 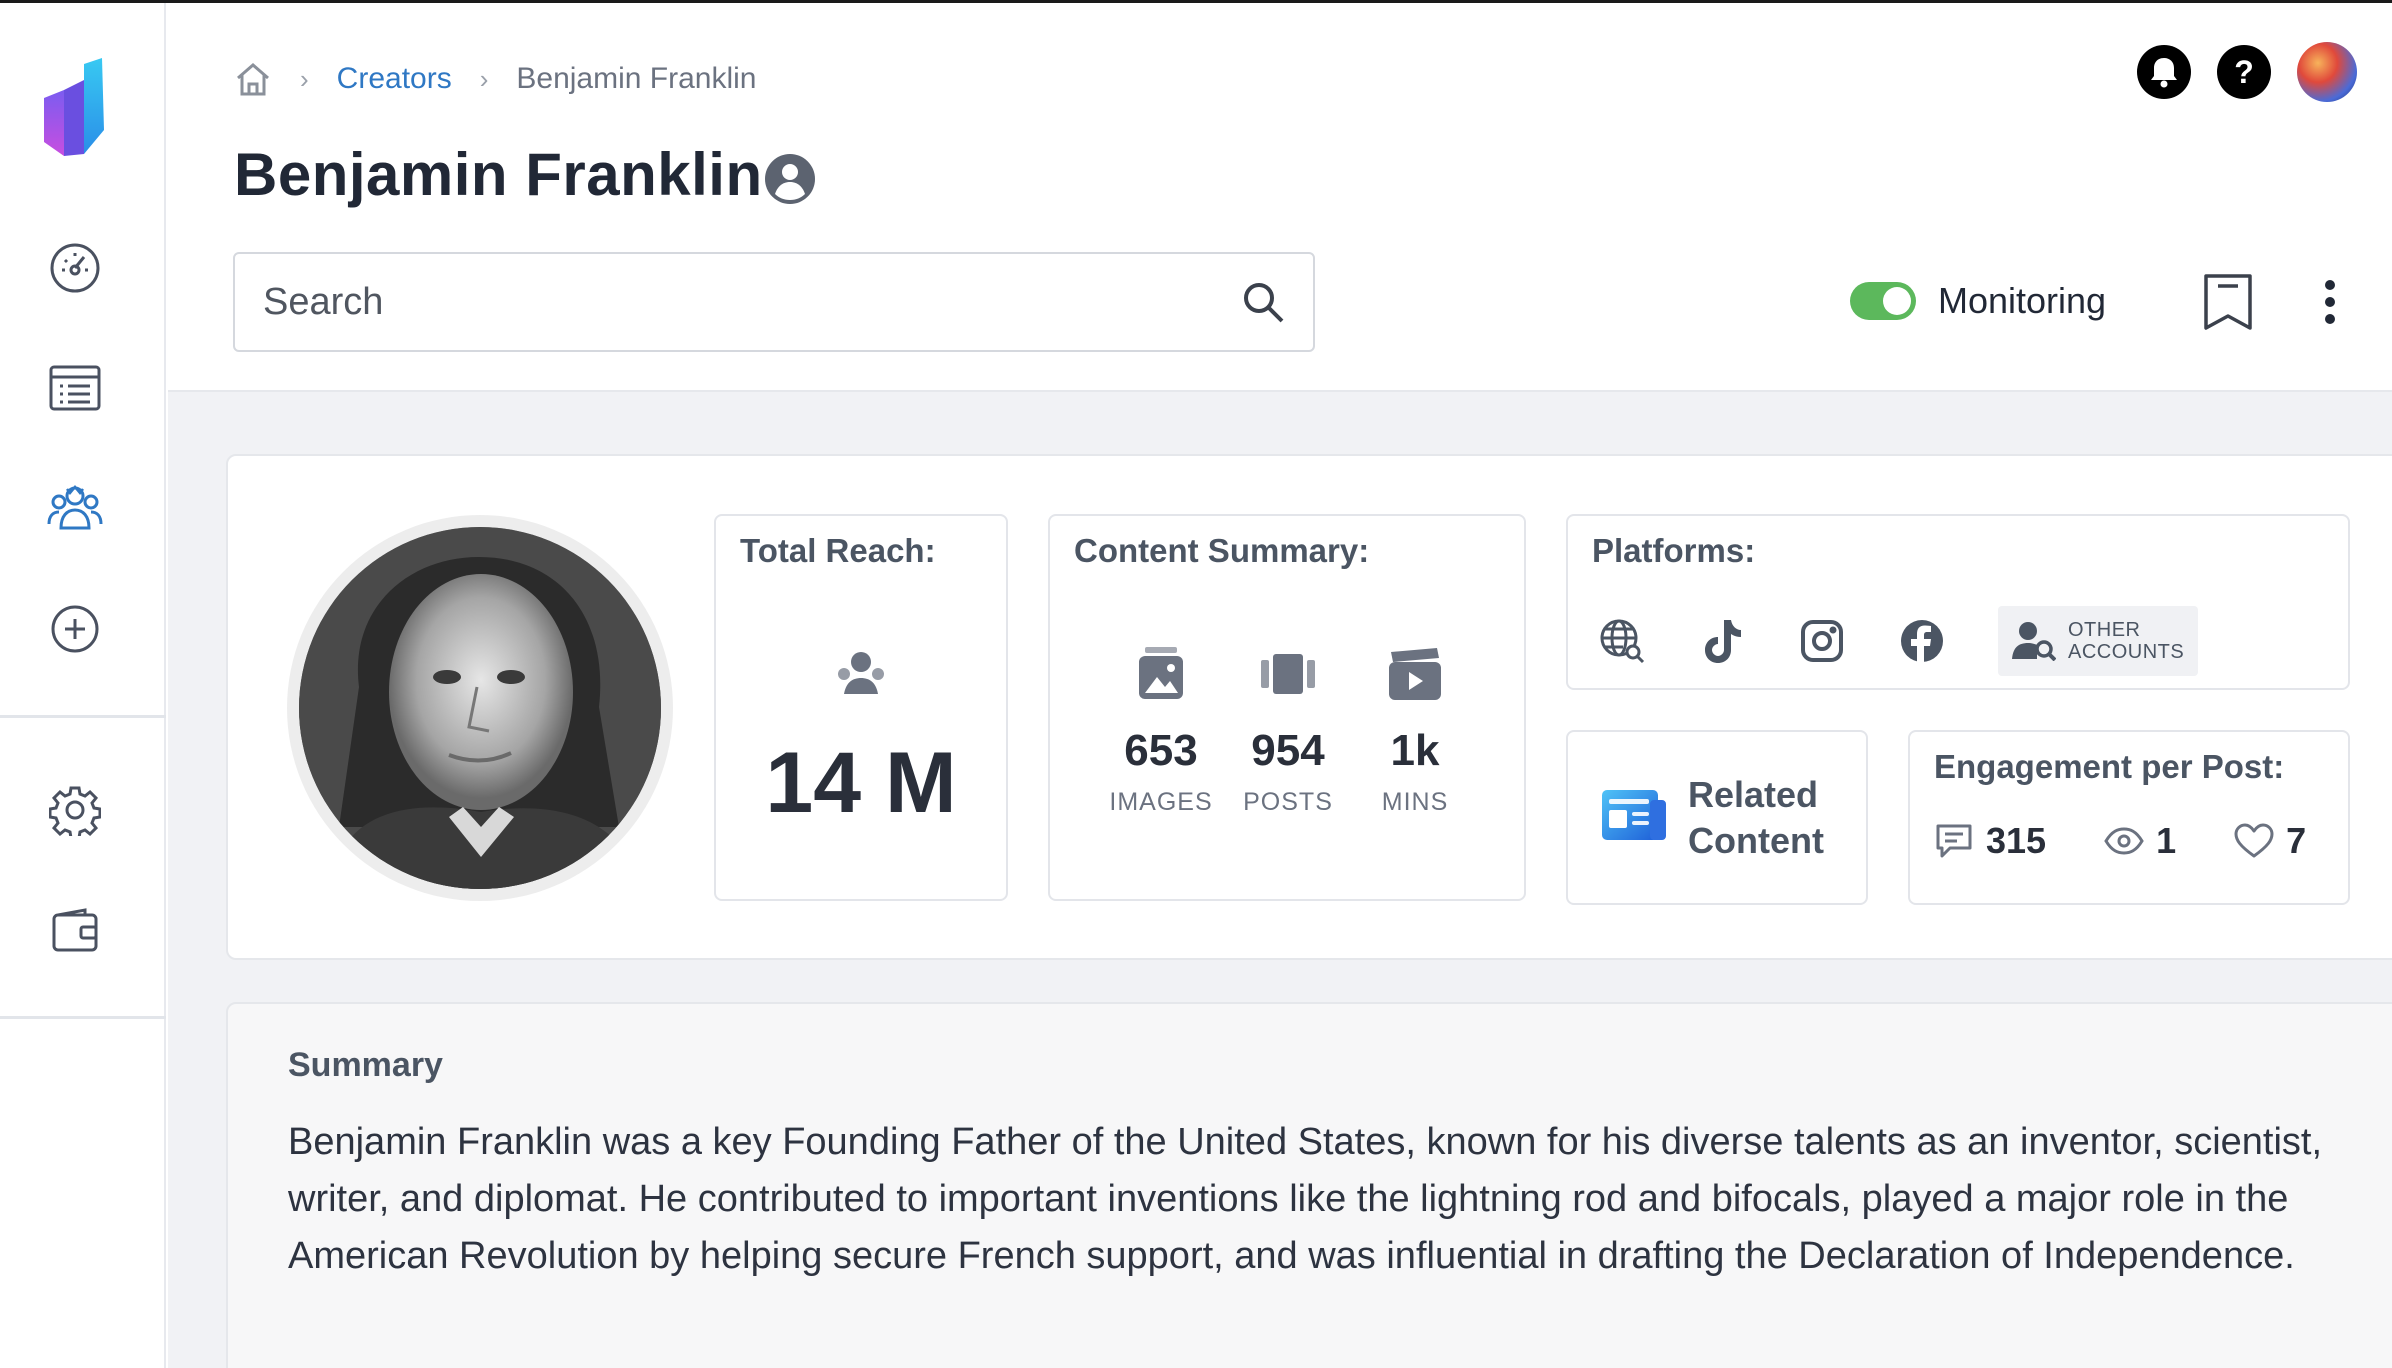 I want to click on related-line2: Content, so click(x=1756, y=840).